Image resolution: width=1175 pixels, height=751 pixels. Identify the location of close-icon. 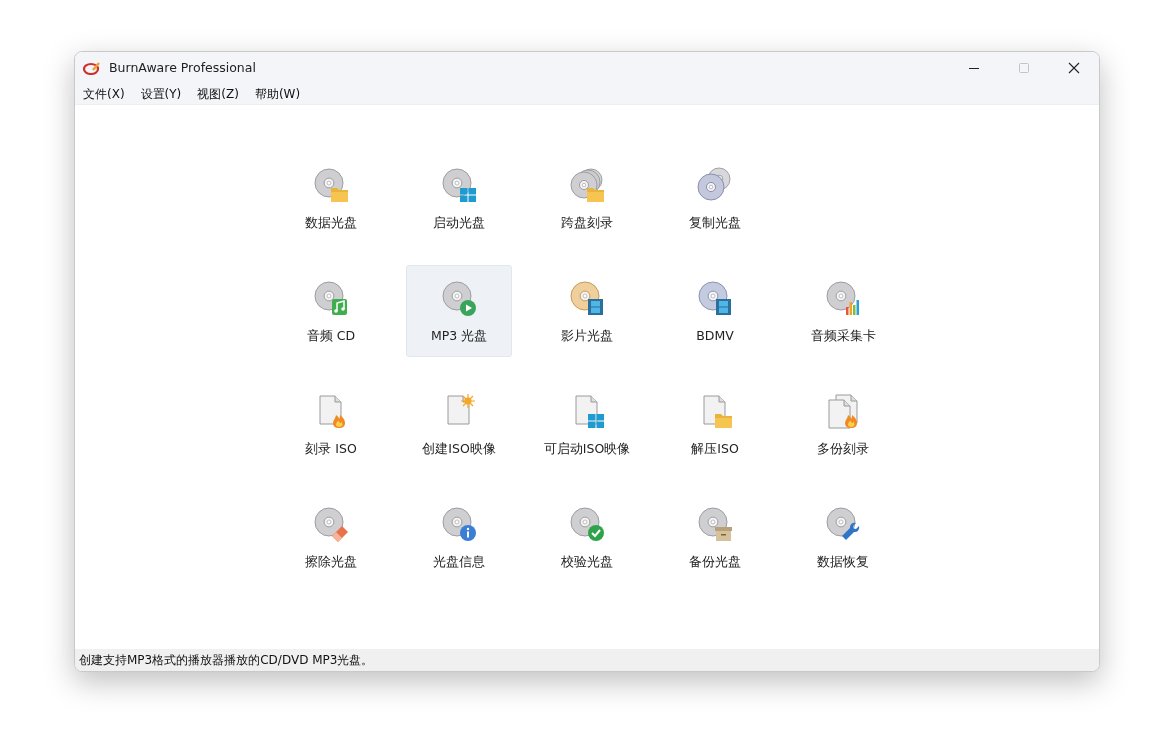
(1074, 68).